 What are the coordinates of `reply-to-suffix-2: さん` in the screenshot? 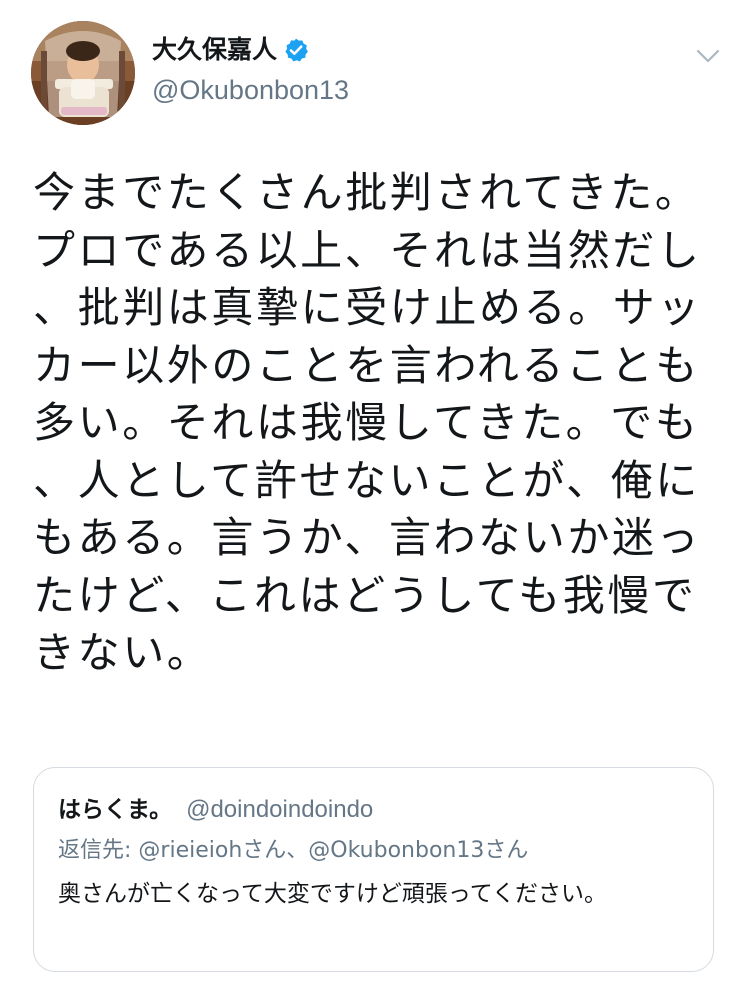 It's located at (506, 850).